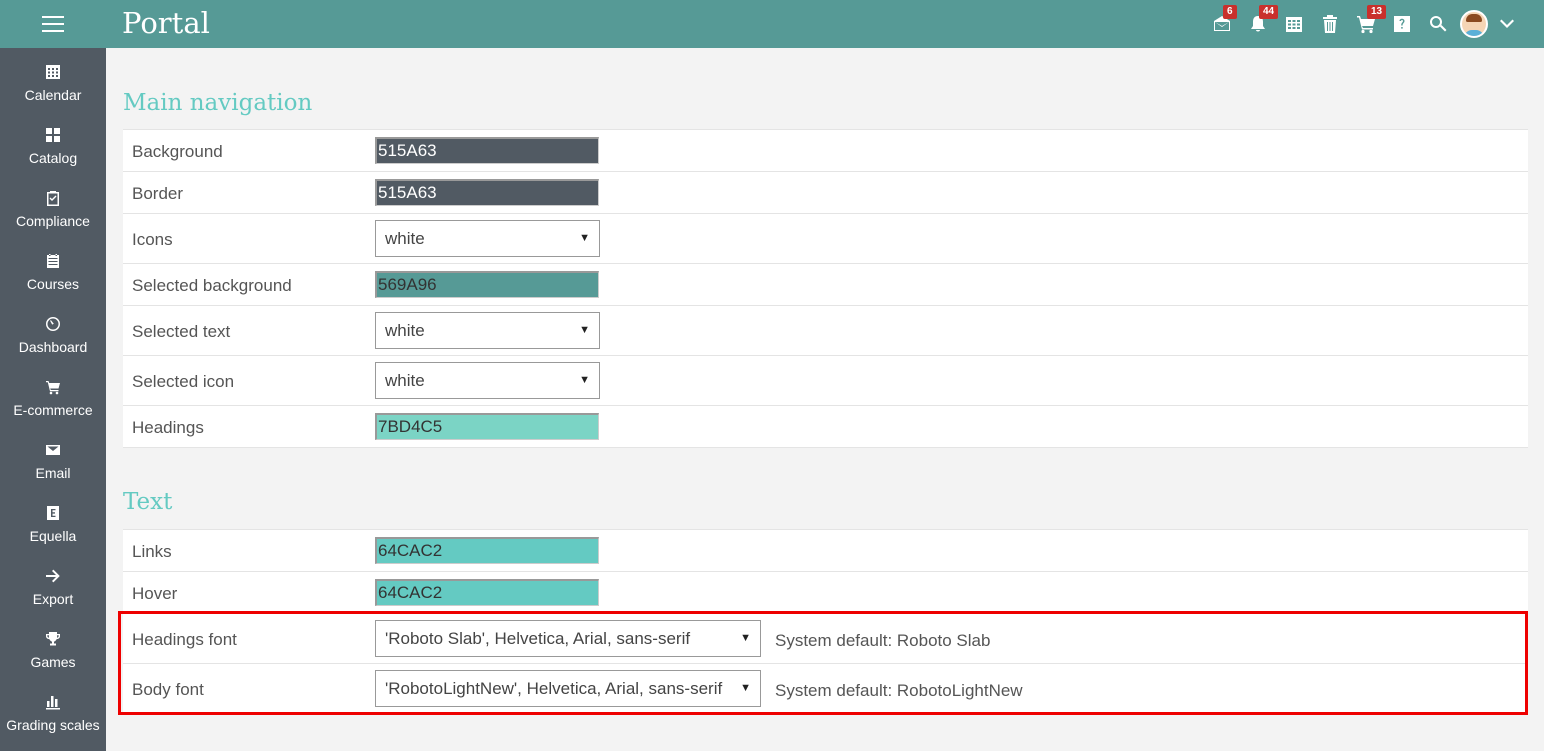 The width and height of the screenshot is (1544, 751). What do you see at coordinates (53, 79) in the screenshot?
I see `sidebar-item-calendar: Calendar` at bounding box center [53, 79].